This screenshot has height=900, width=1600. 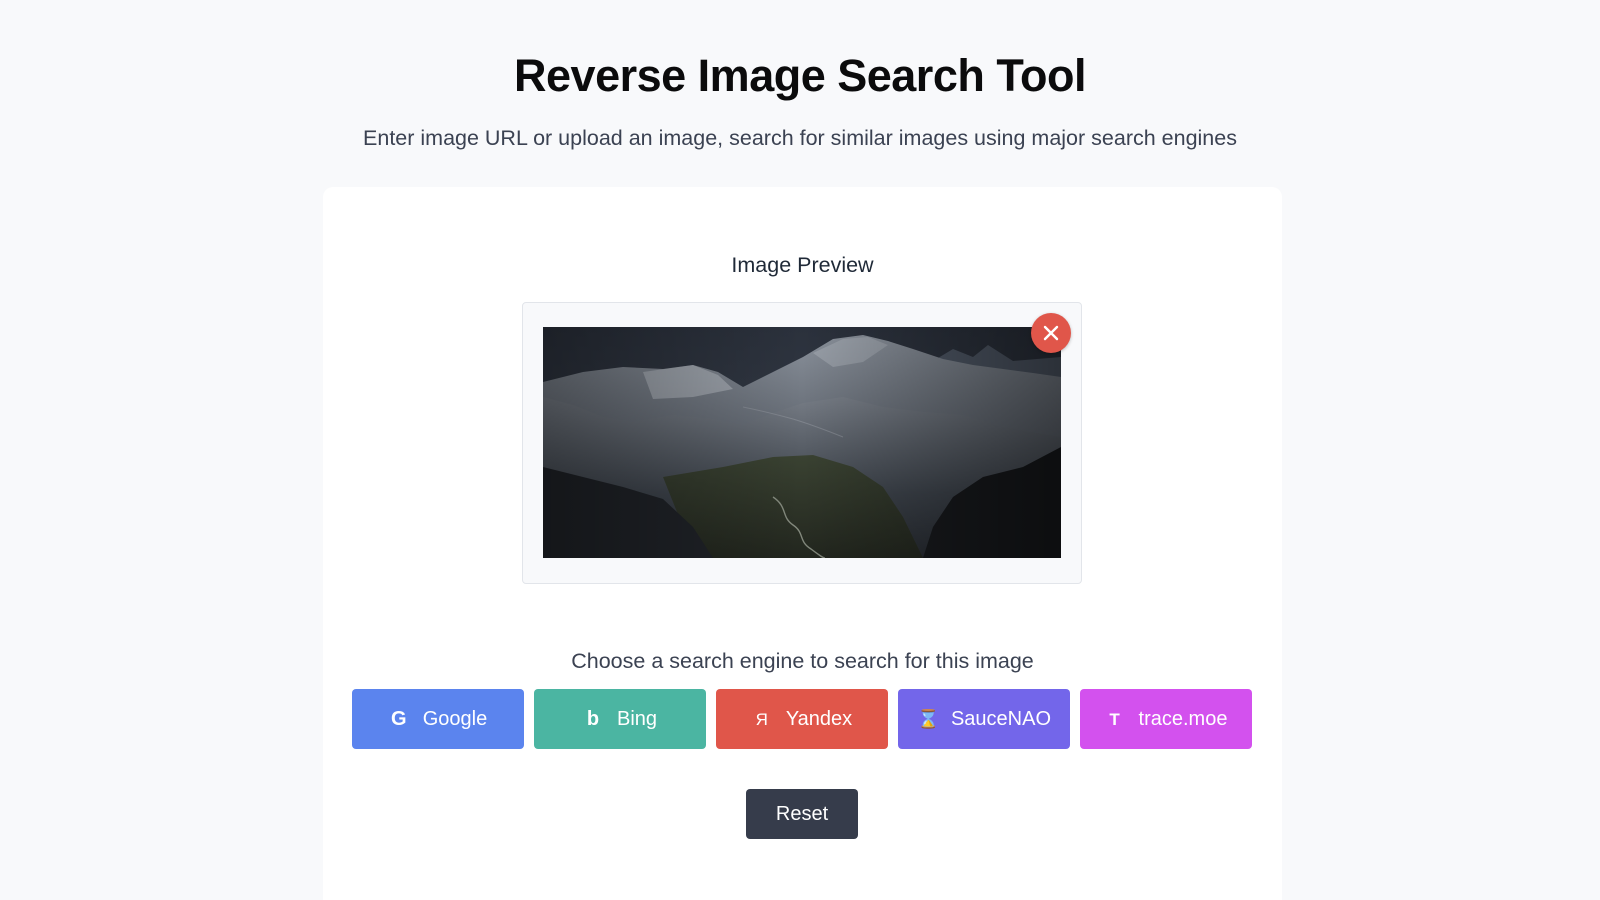 I want to click on bing-icon: b, so click(x=593, y=719).